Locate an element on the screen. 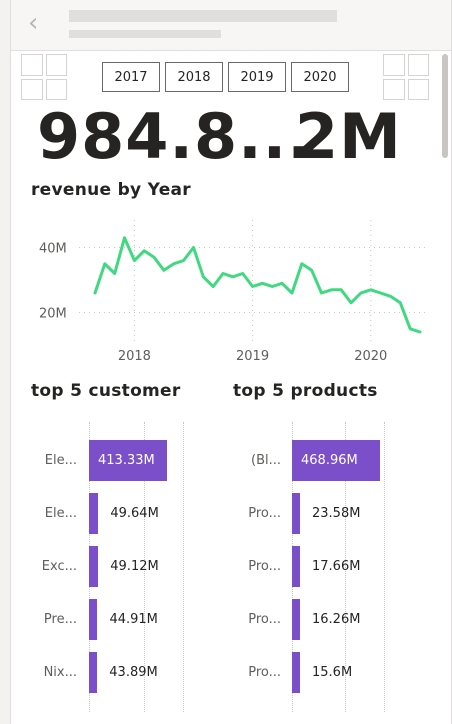 This screenshot has width=452, height=724. grid-visual-icon-right is located at coordinates (406, 77).